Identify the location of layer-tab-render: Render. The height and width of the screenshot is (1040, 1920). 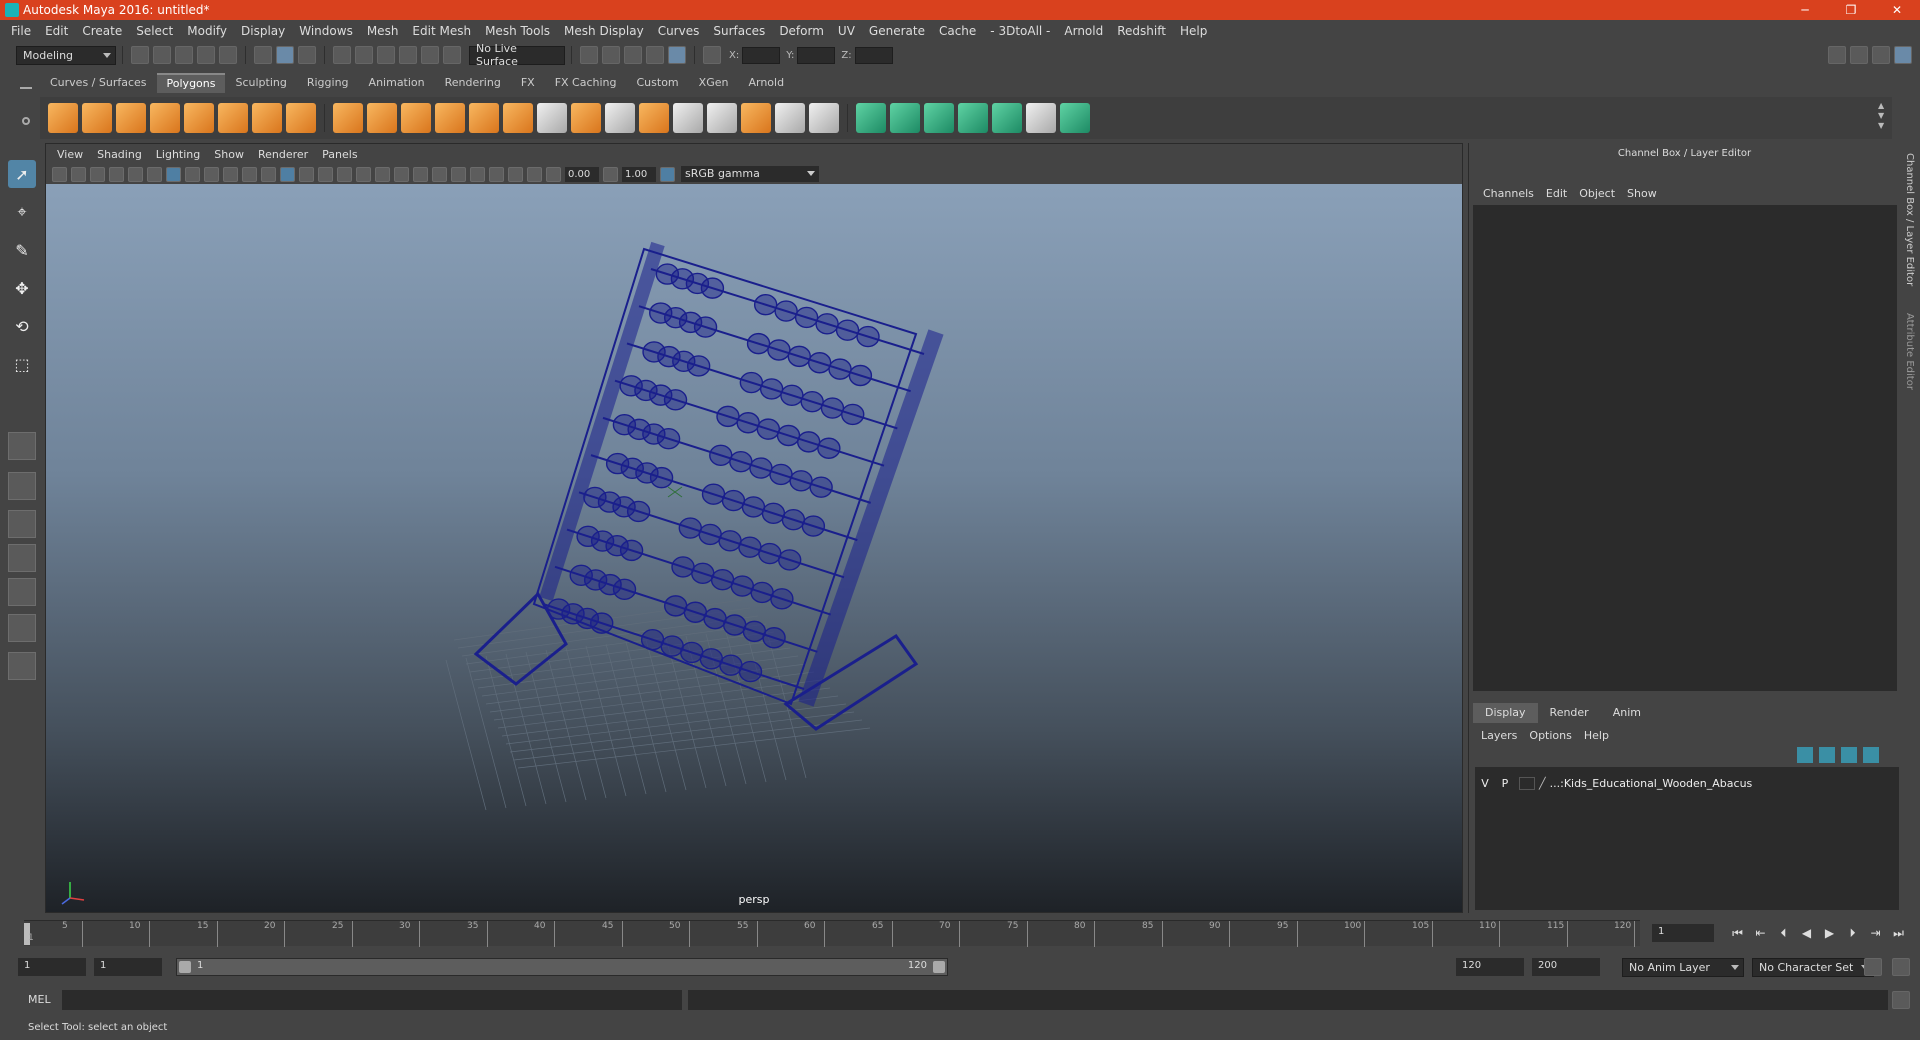
(1569, 713).